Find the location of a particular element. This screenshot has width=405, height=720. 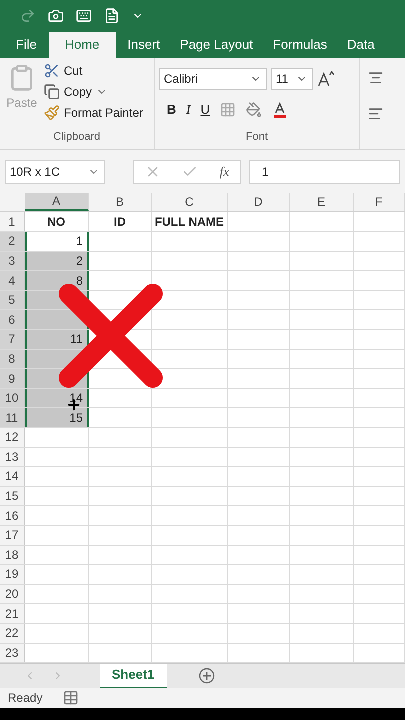

column-header: C is located at coordinates (190, 202).